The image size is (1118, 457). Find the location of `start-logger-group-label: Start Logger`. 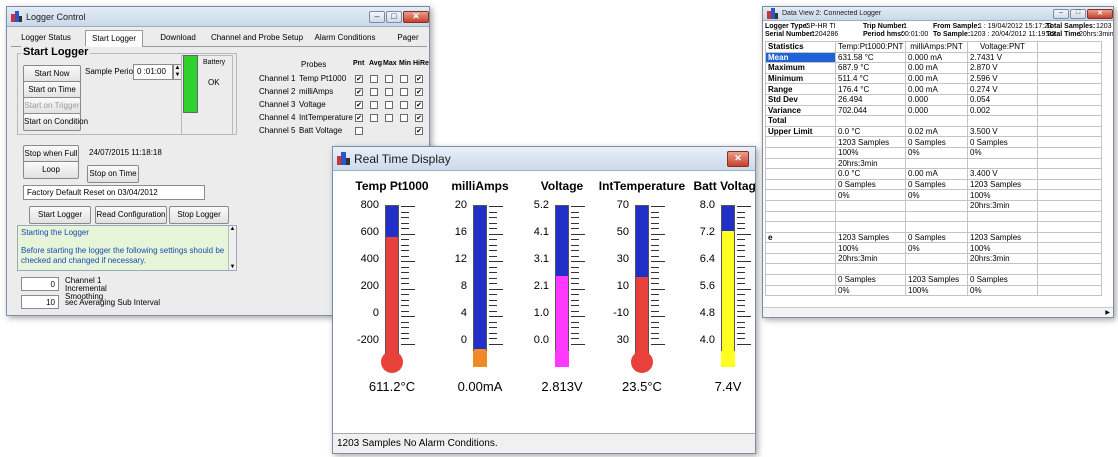

start-logger-group-label: Start Logger is located at coordinates (56, 52).